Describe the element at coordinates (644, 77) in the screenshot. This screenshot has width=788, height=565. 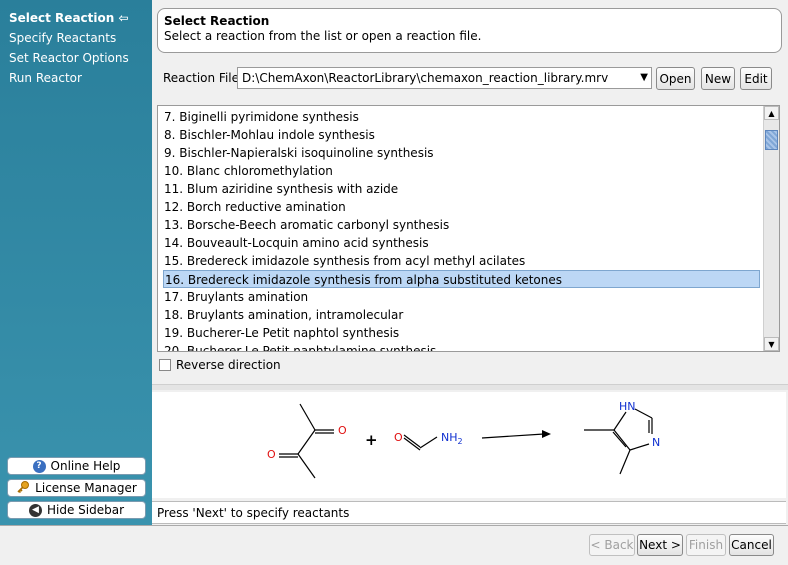
I see `dropdown-arrow-icon: ▼` at that location.